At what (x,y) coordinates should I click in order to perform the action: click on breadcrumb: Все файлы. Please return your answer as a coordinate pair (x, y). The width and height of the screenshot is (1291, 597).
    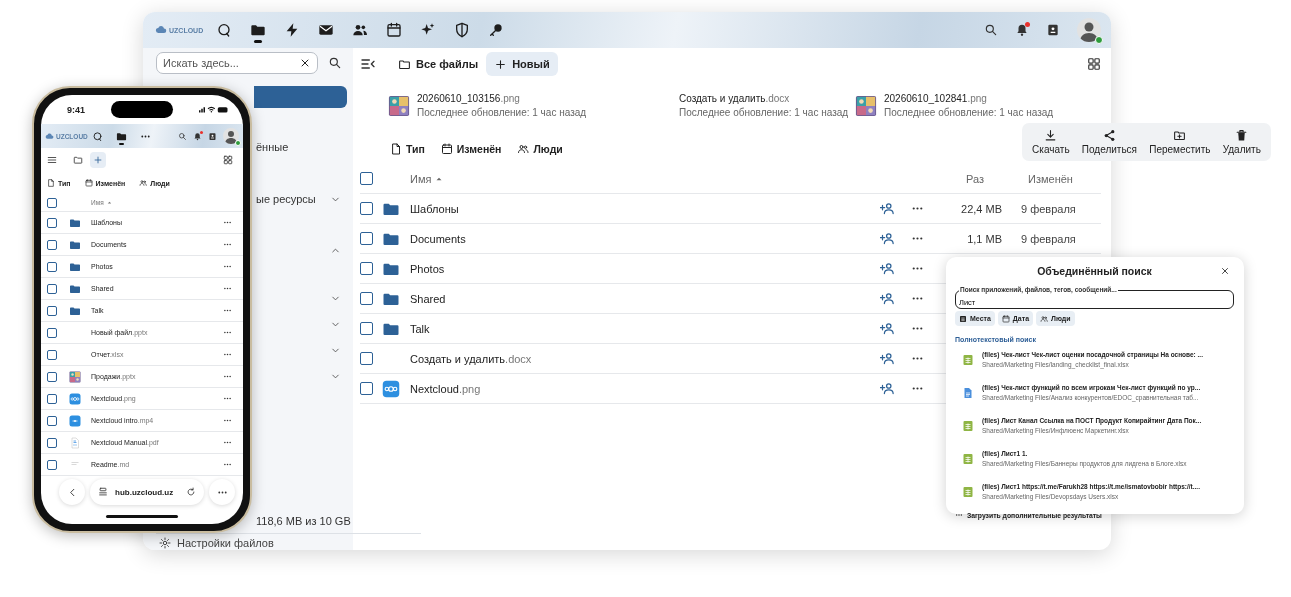
    Looking at the image, I should click on (438, 64).